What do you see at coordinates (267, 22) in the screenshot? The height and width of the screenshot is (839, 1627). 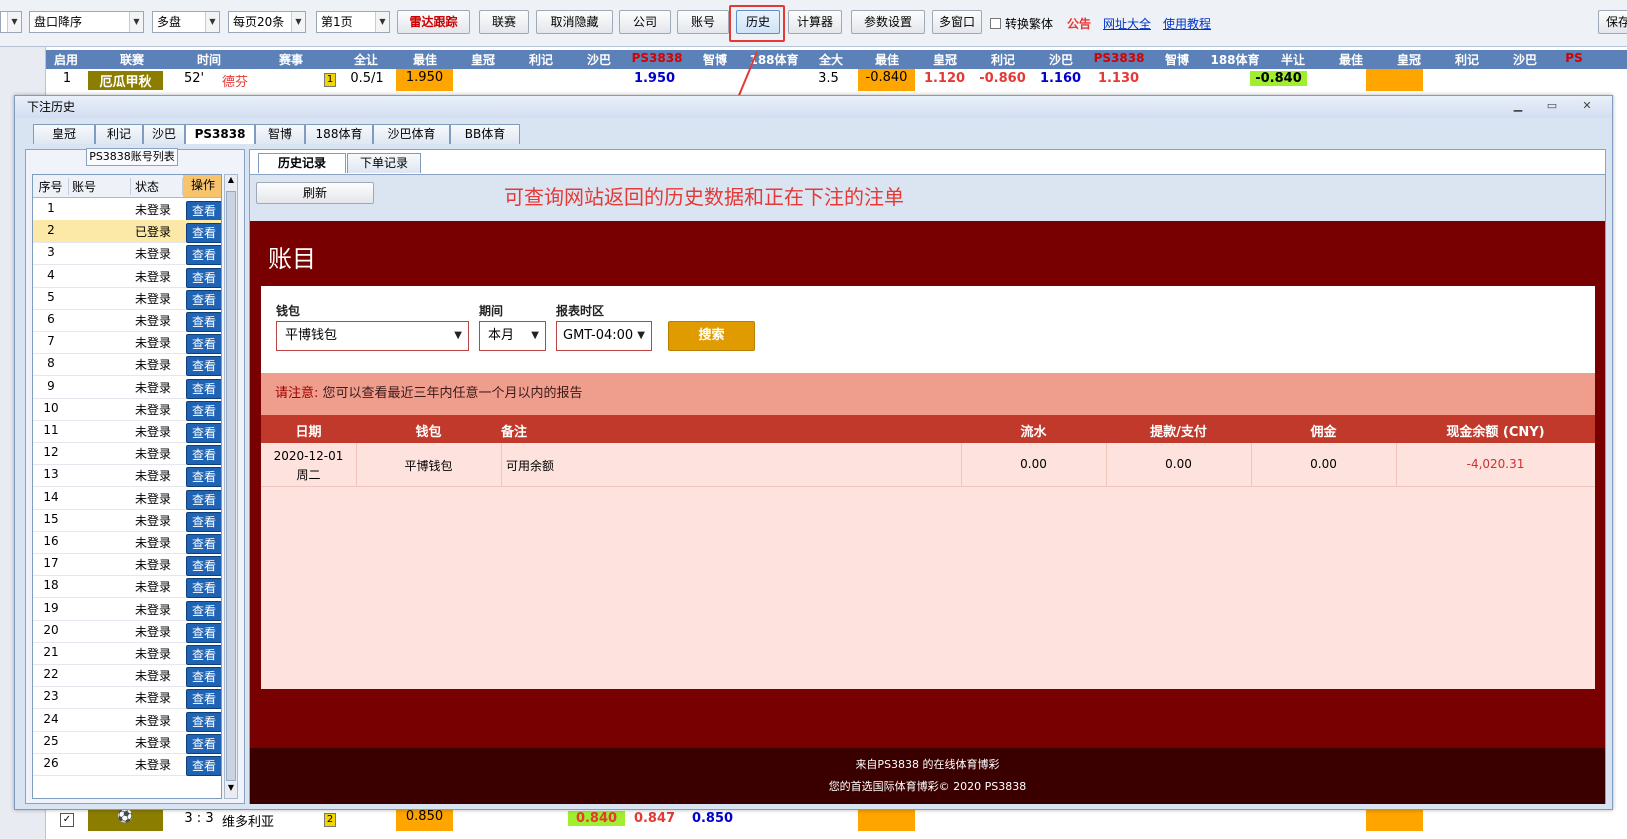 I see `page-size-select: 每页20条 ▼` at bounding box center [267, 22].